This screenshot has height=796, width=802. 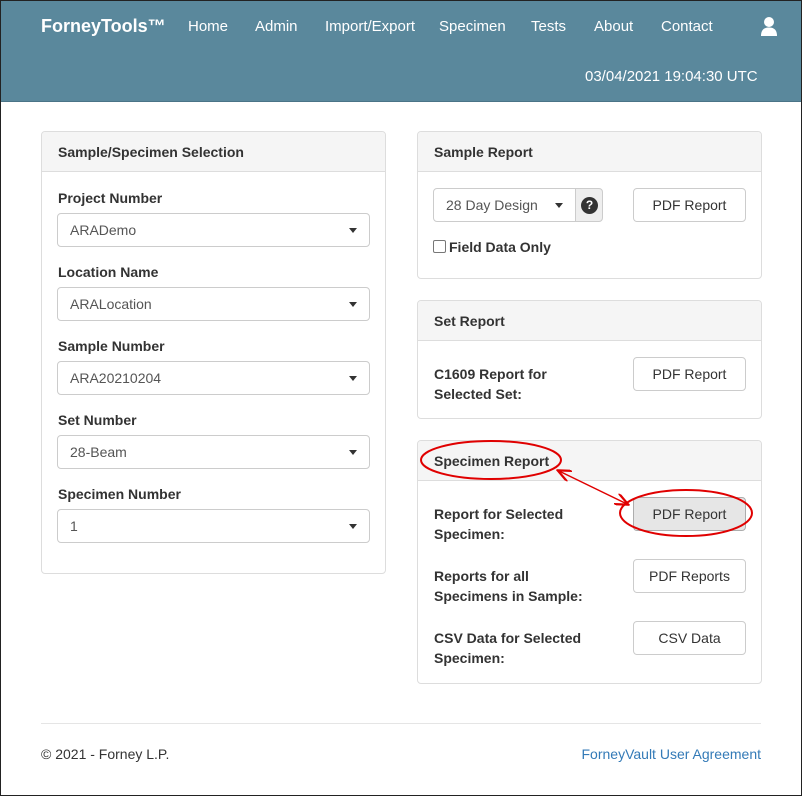 I want to click on project-number-select: ARADemo, so click(x=213, y=230).